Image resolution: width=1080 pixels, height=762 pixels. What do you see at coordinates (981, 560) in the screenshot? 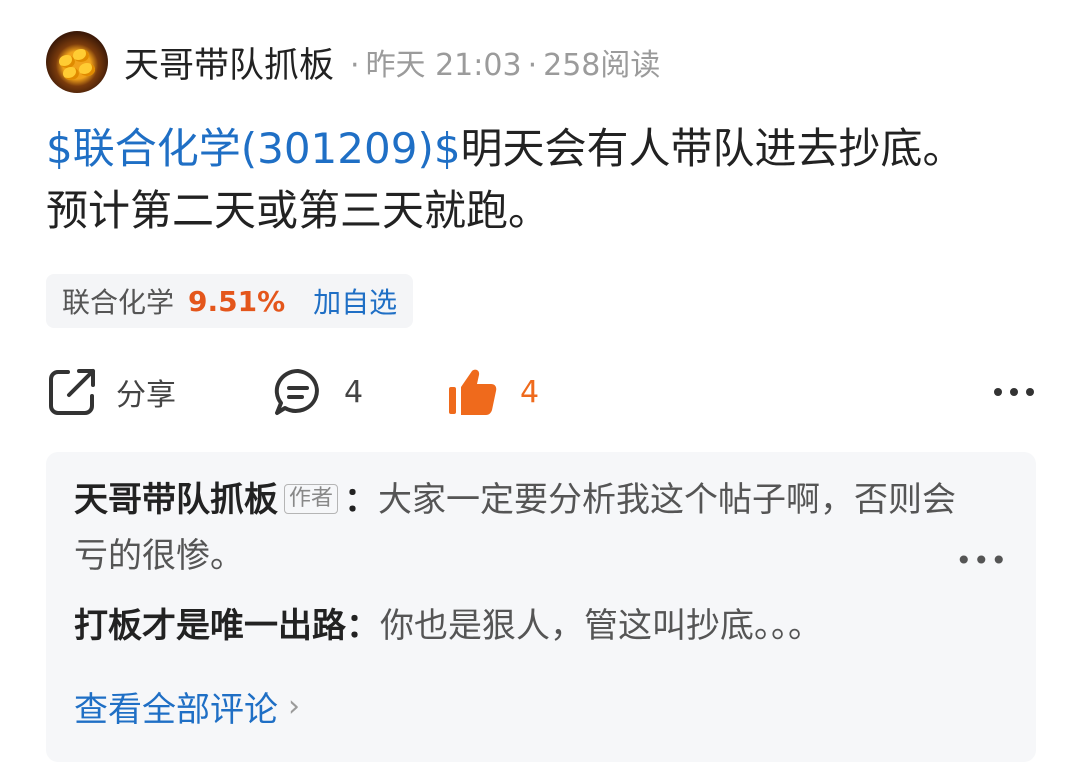
I see `comment-more-icon: •••` at bounding box center [981, 560].